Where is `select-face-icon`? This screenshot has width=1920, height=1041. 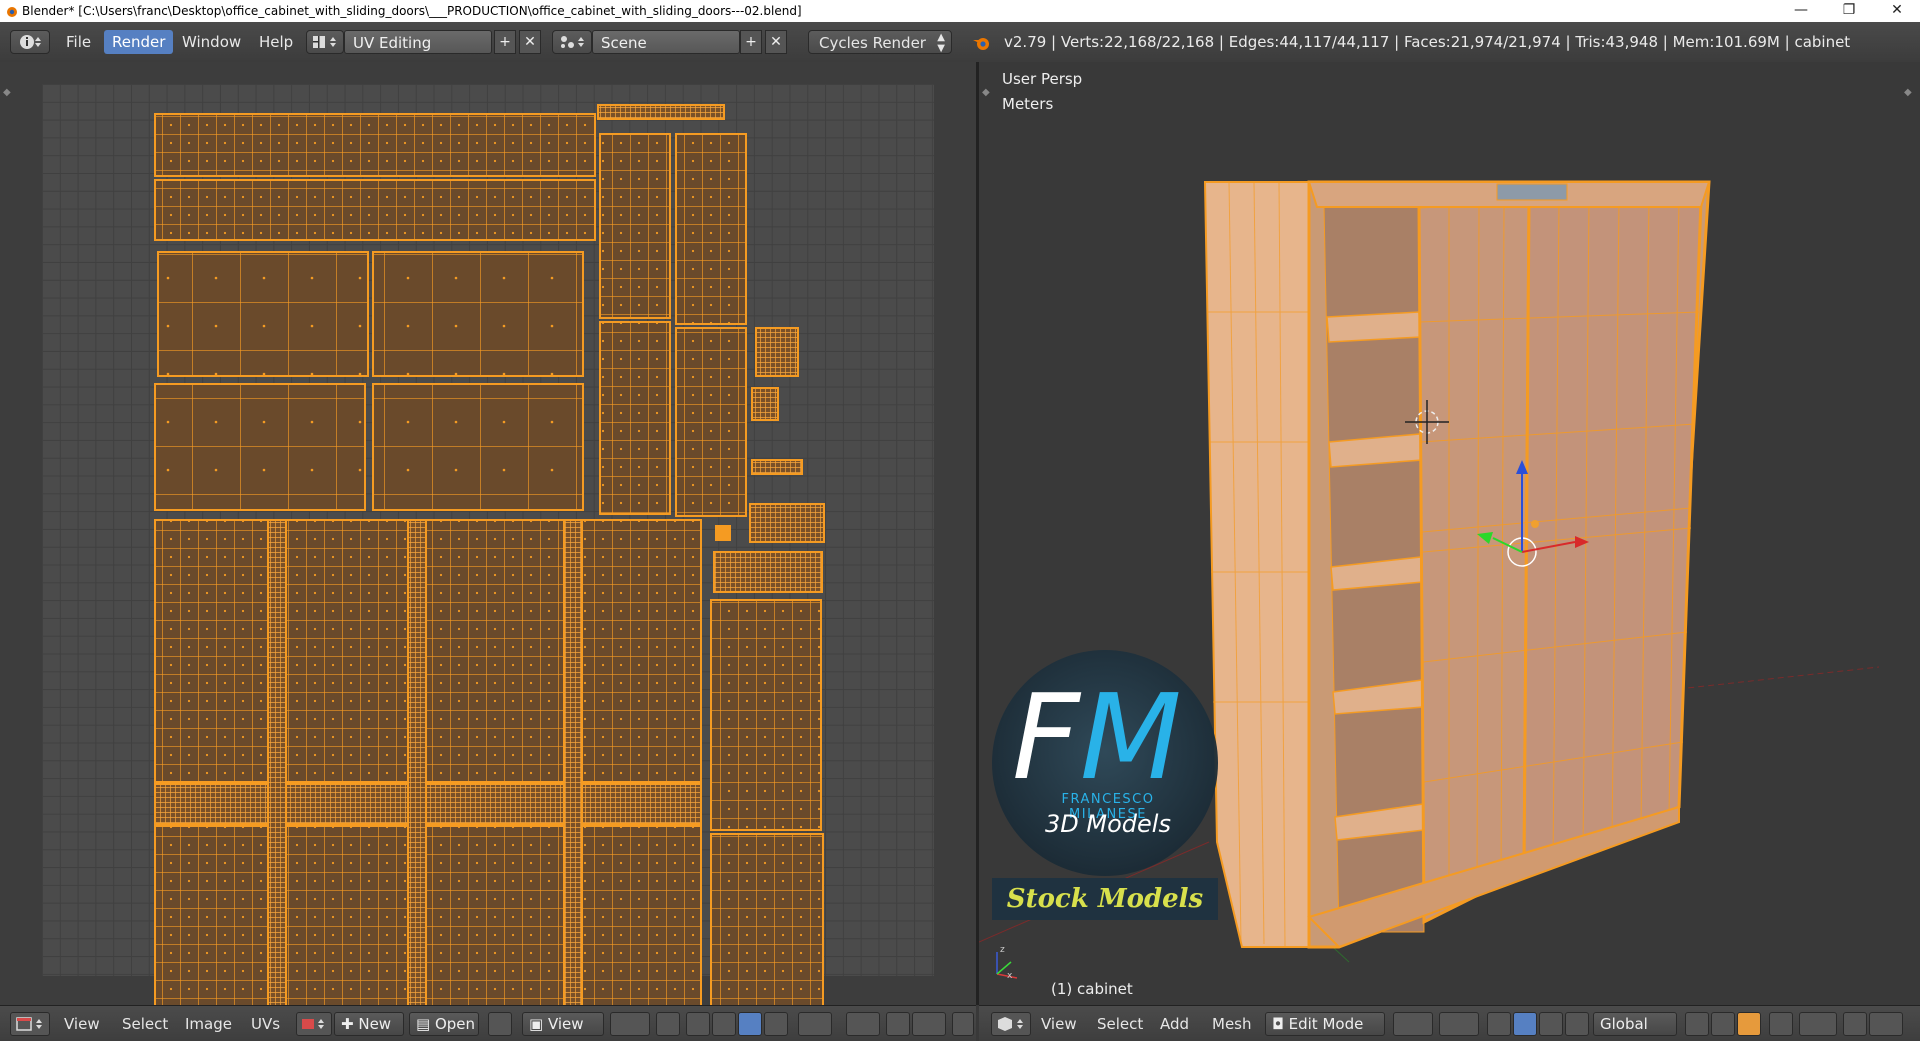
select-face-icon is located at coordinates (750, 1024).